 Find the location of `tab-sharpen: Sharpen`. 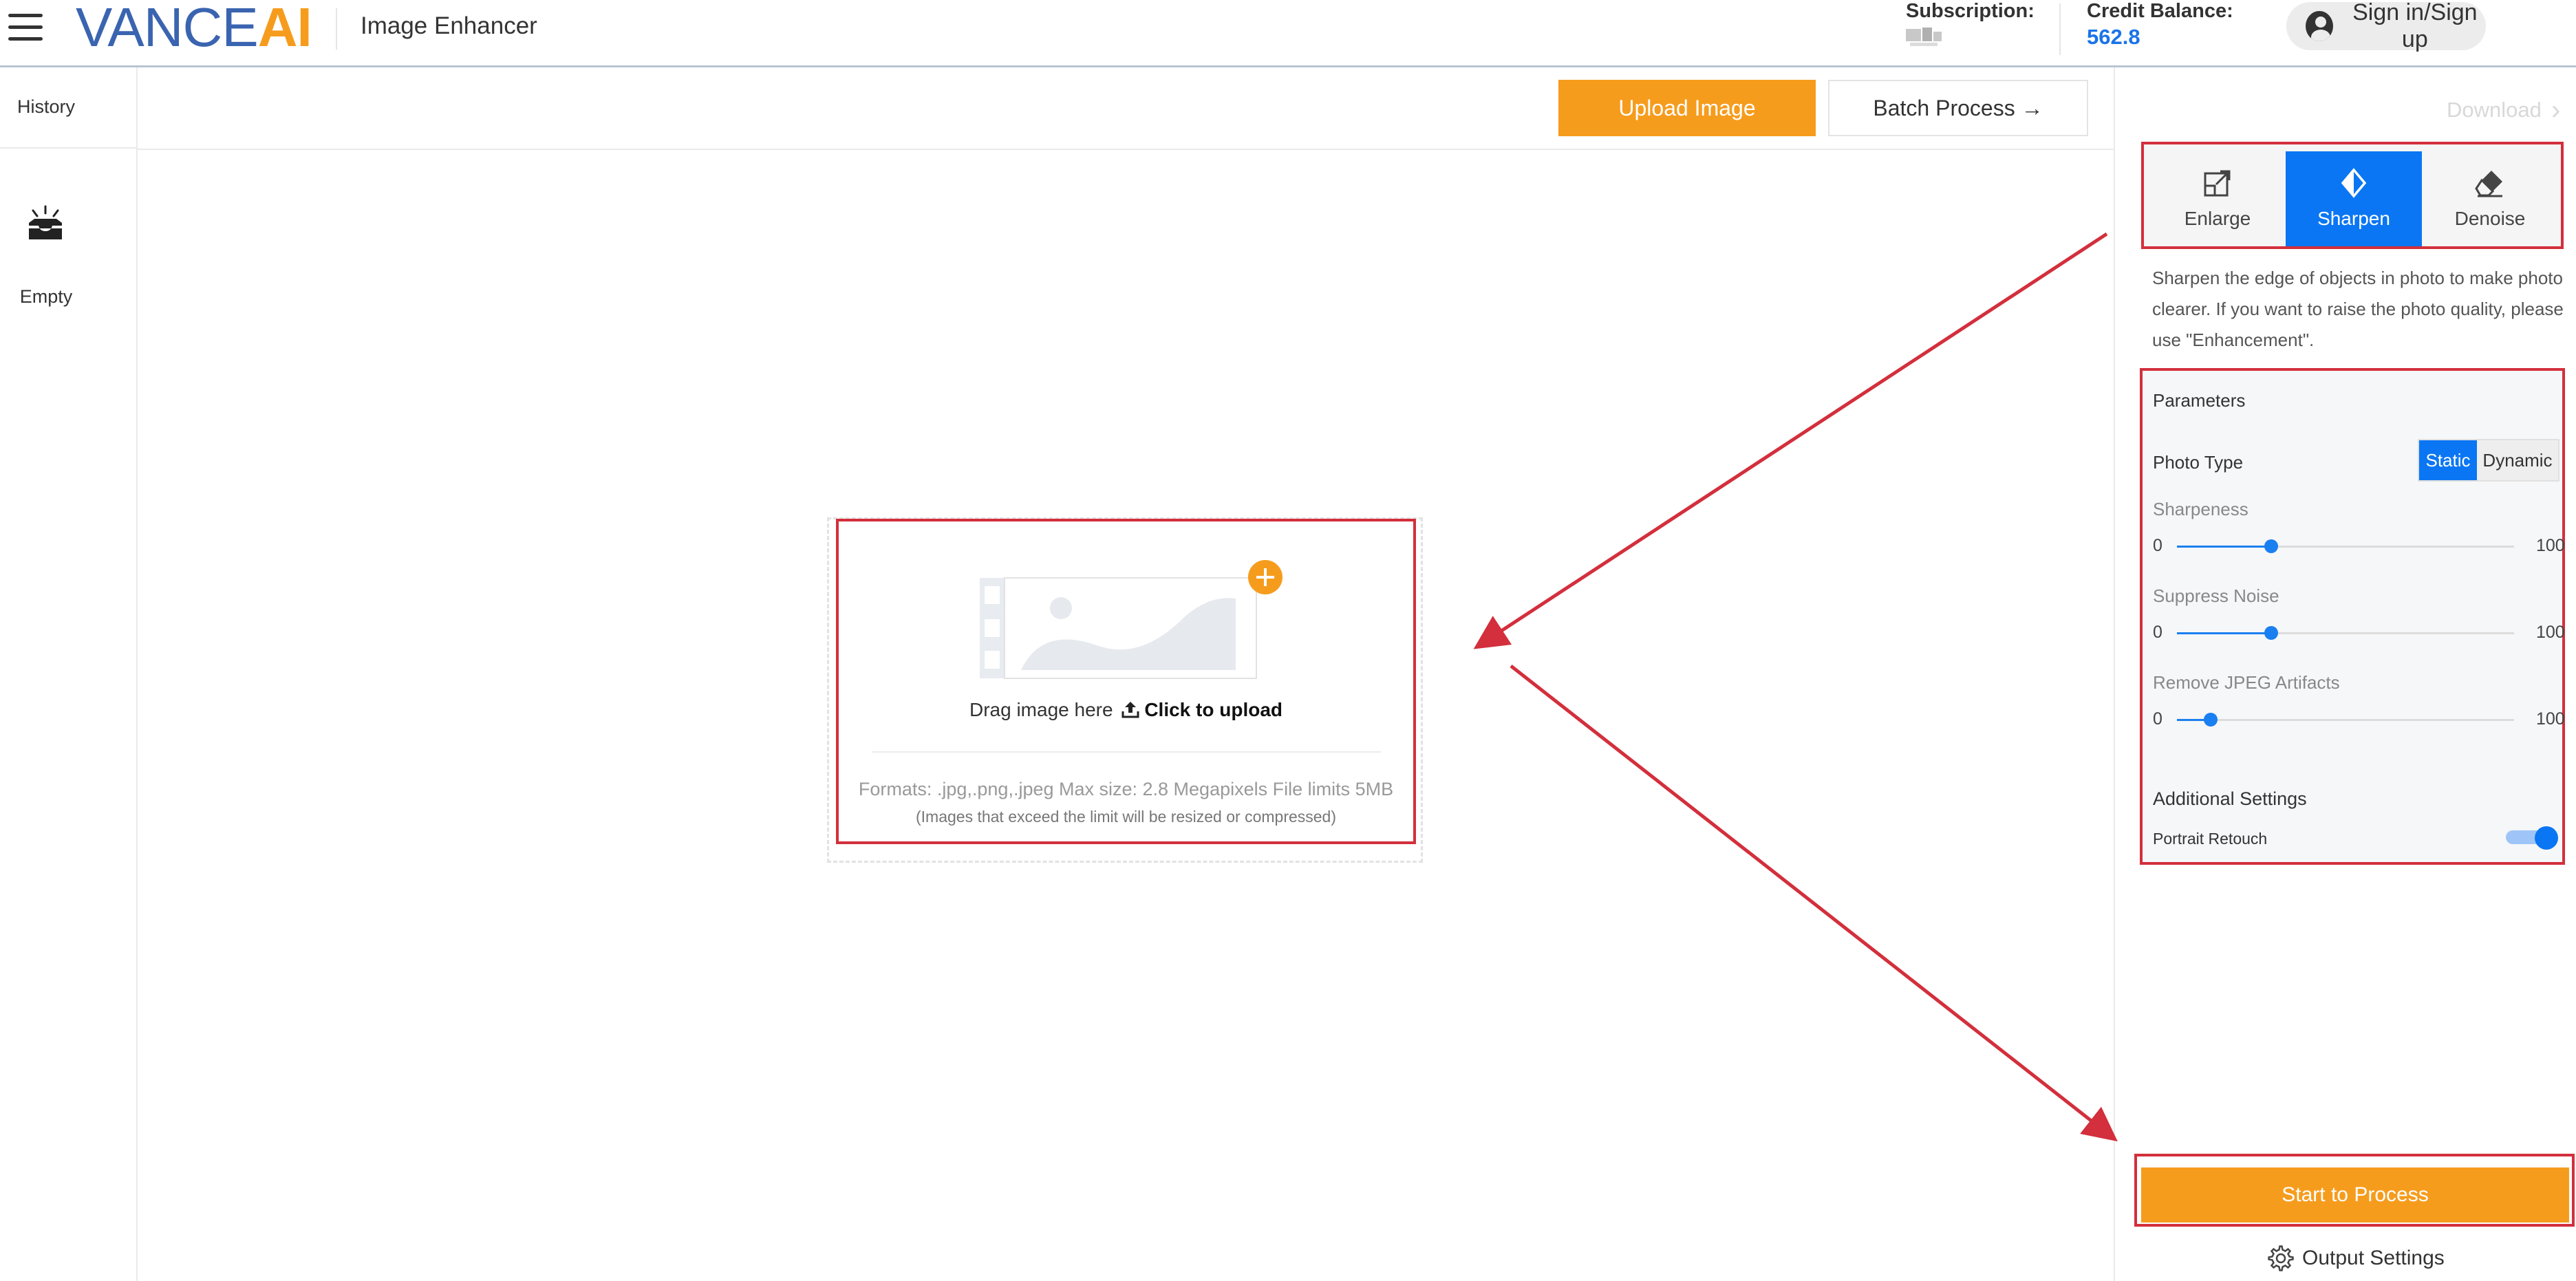

tab-sharpen: Sharpen is located at coordinates (2354, 198).